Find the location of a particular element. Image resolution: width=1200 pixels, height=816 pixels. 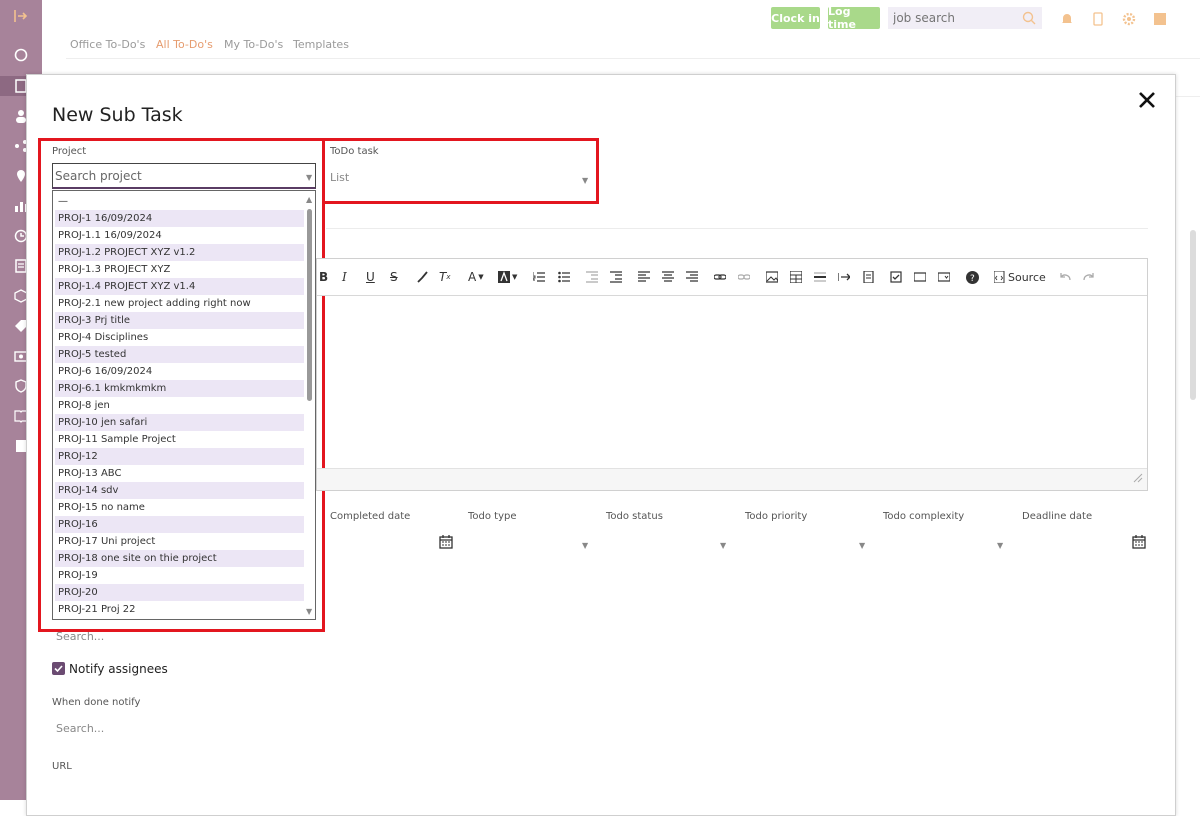

list-item: PROJ-4 Disciplines is located at coordinates (179, 337).